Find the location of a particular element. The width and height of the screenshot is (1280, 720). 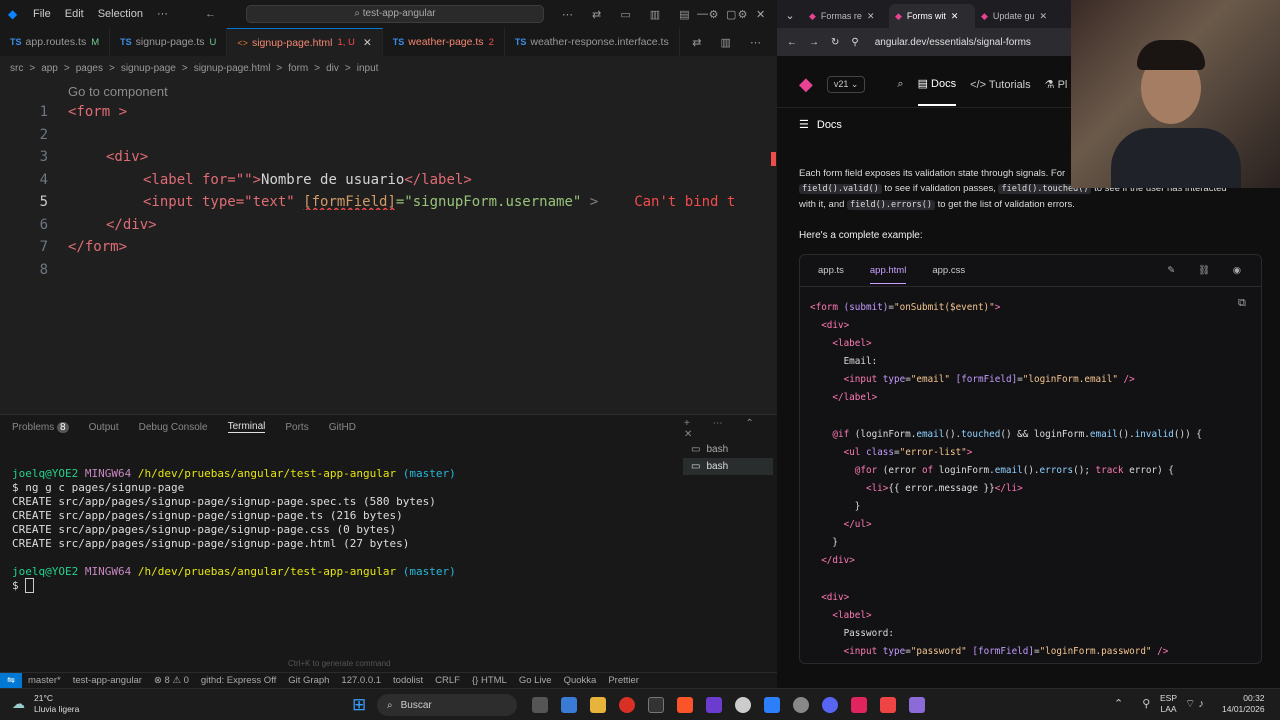

menu-edit: Edit is located at coordinates (74, 14).